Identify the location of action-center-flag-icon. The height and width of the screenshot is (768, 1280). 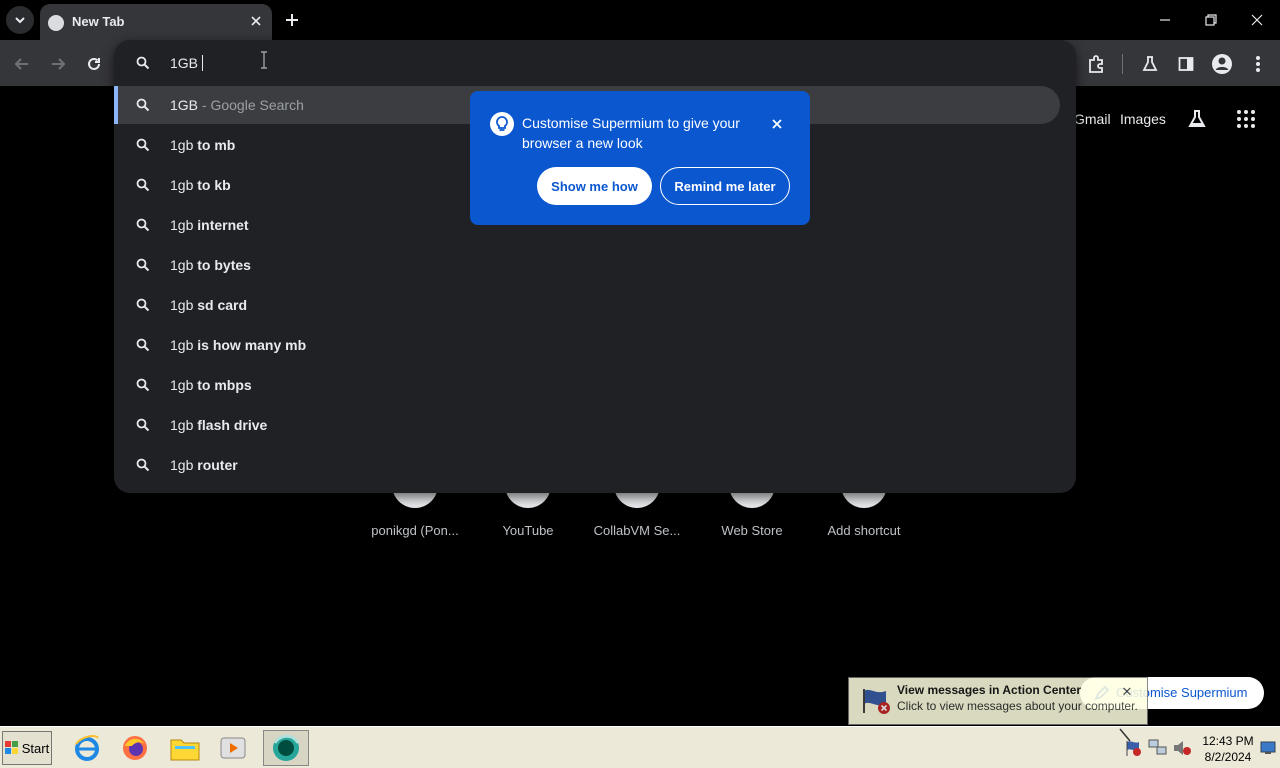
(876, 701).